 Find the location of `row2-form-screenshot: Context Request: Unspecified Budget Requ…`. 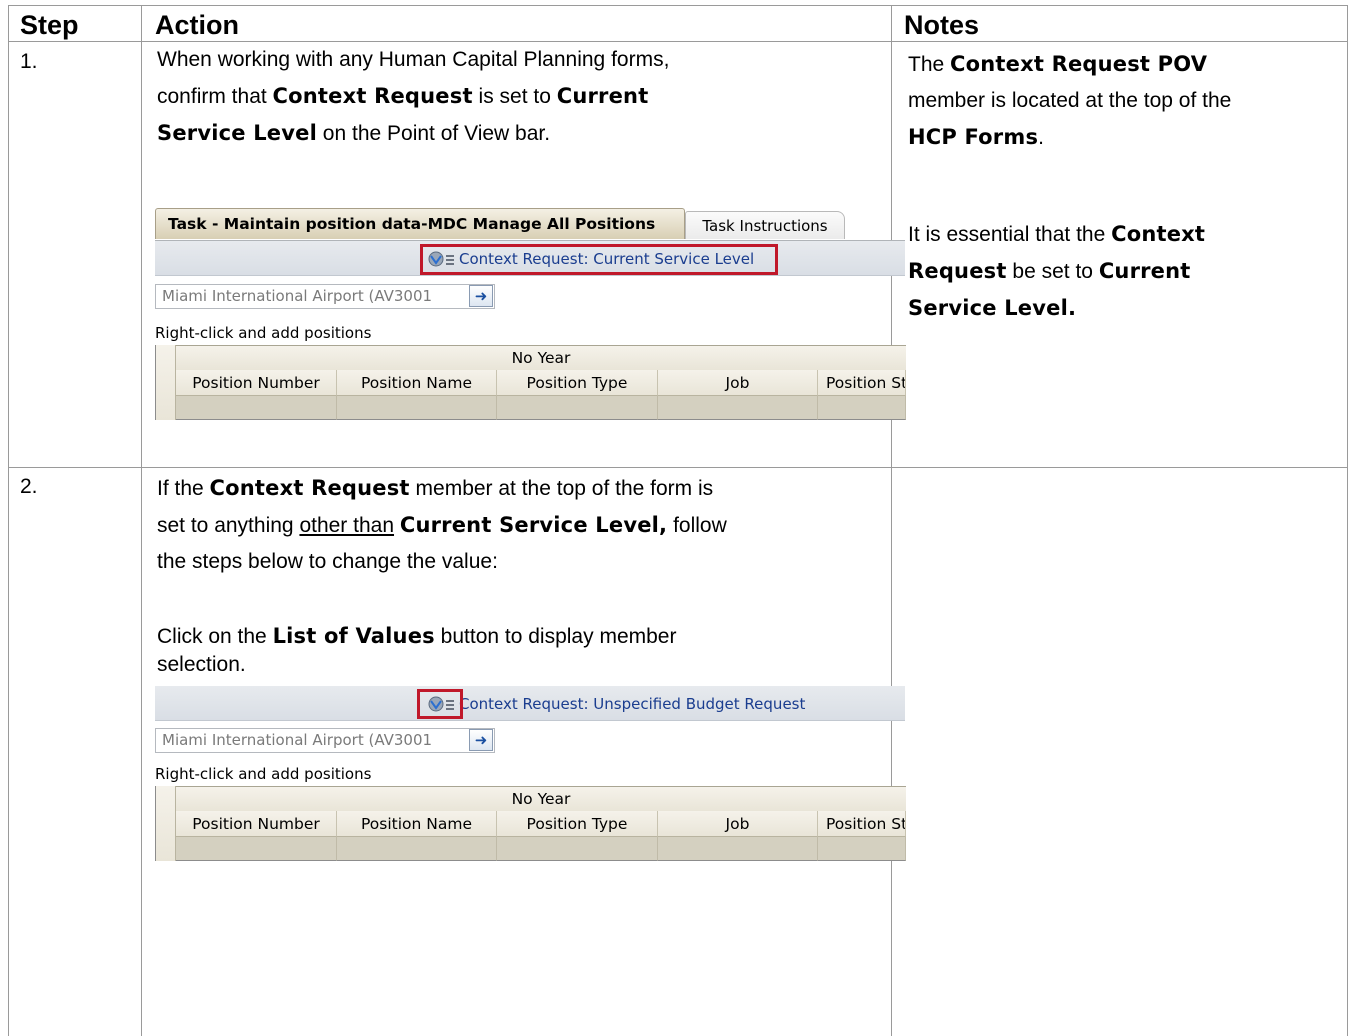

row2-form-screenshot: Context Request: Unspecified Budget Requ… is located at coordinates (530, 776).